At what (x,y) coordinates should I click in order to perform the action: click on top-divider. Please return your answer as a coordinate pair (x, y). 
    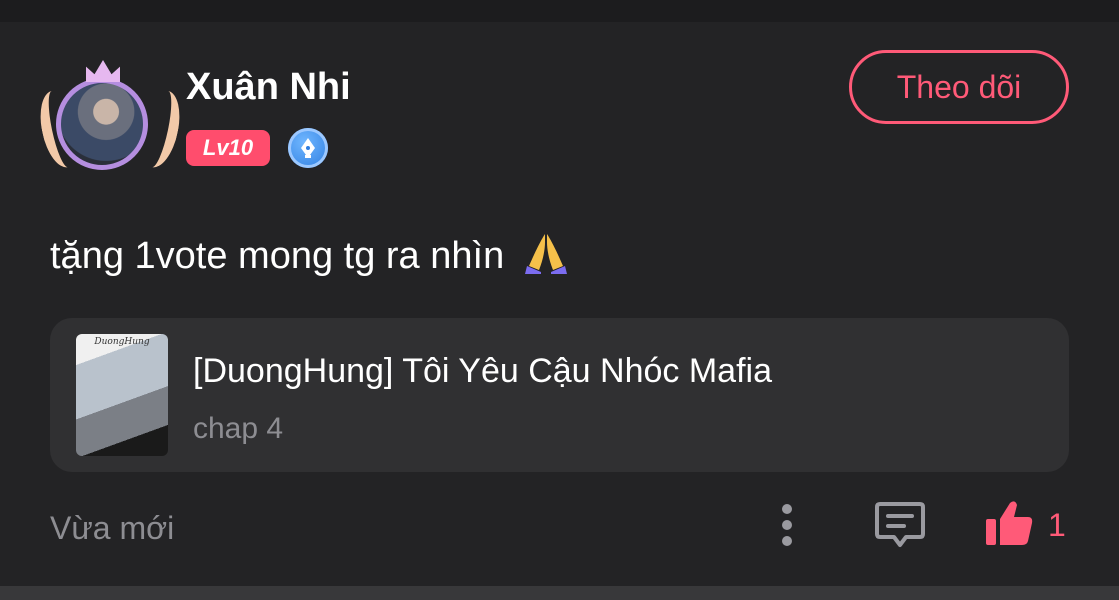
    Looking at the image, I should click on (559, 11).